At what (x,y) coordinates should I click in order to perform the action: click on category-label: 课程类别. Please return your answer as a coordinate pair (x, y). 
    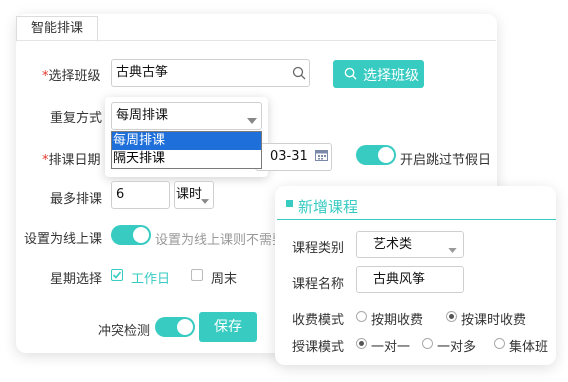
    Looking at the image, I should click on (318, 248).